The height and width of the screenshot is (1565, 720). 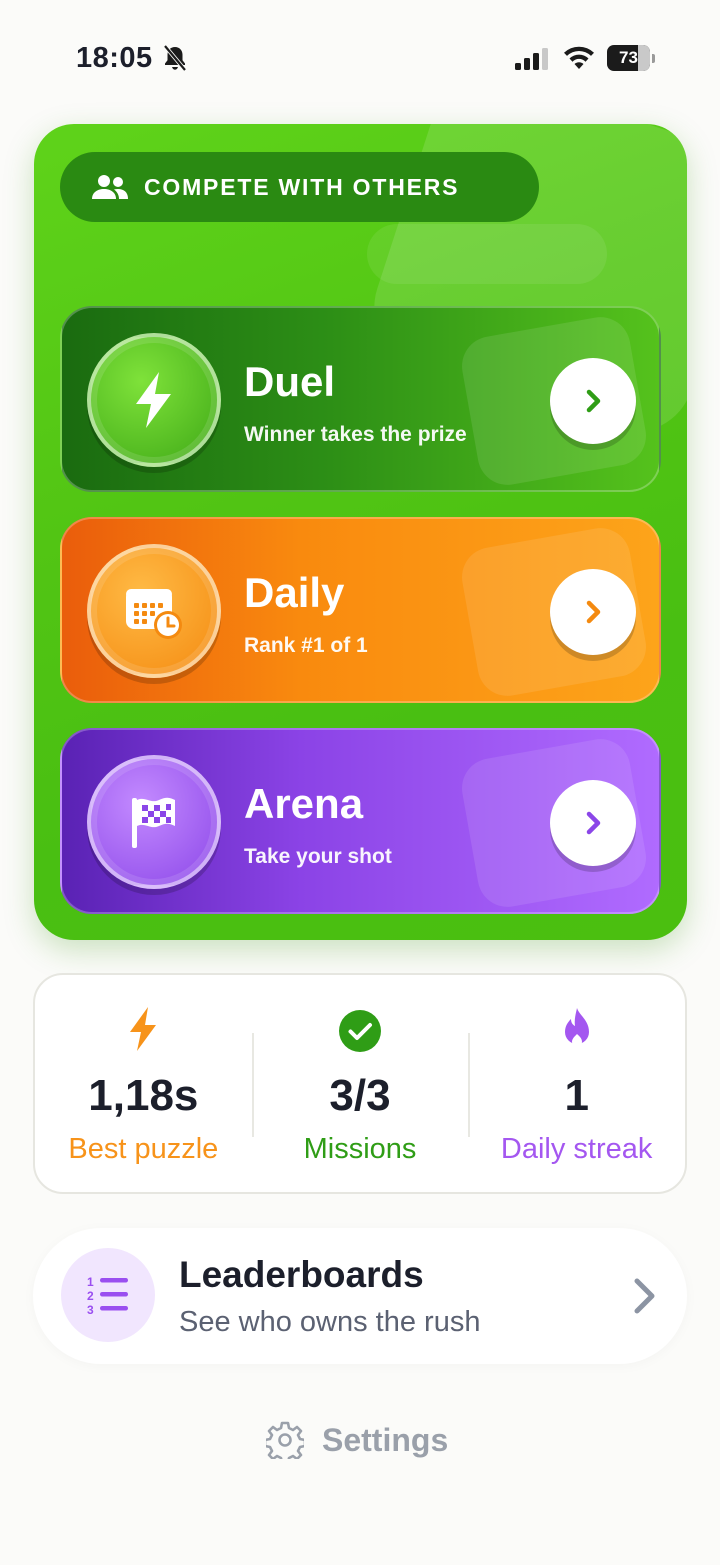 I want to click on stat-value: 1,18s, so click(x=143, y=1095).